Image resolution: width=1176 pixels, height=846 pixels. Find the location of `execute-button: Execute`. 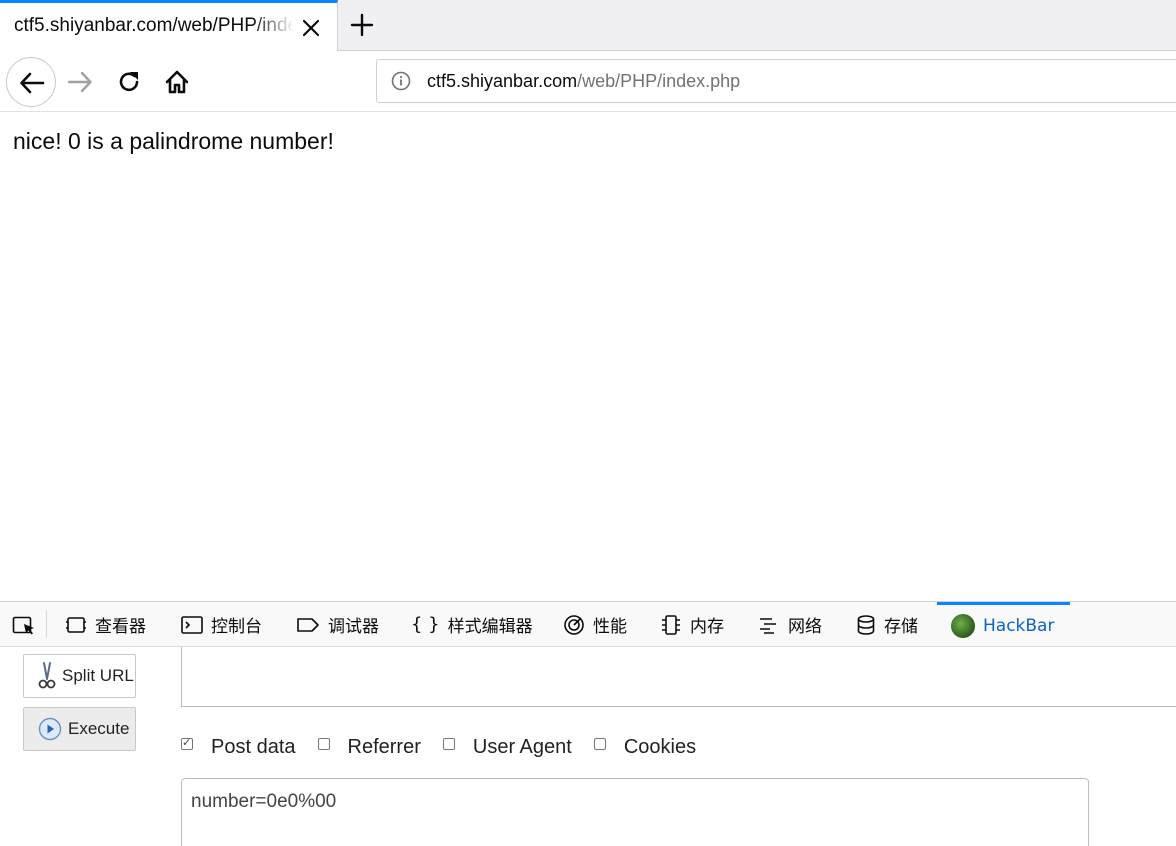

execute-button: Execute is located at coordinates (79, 729).